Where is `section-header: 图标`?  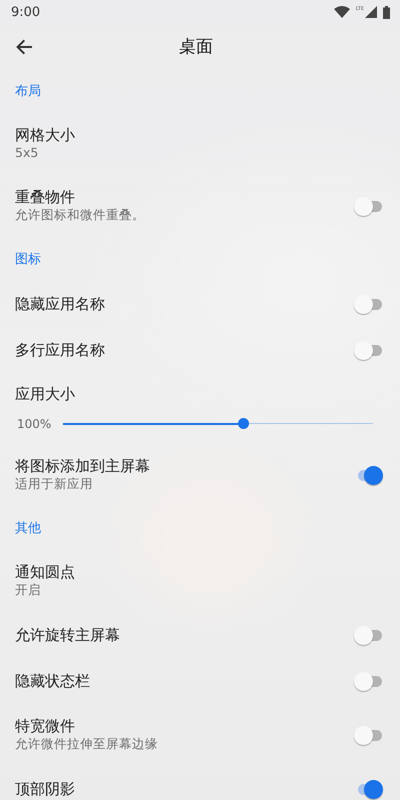 section-header: 图标 is located at coordinates (28, 260).